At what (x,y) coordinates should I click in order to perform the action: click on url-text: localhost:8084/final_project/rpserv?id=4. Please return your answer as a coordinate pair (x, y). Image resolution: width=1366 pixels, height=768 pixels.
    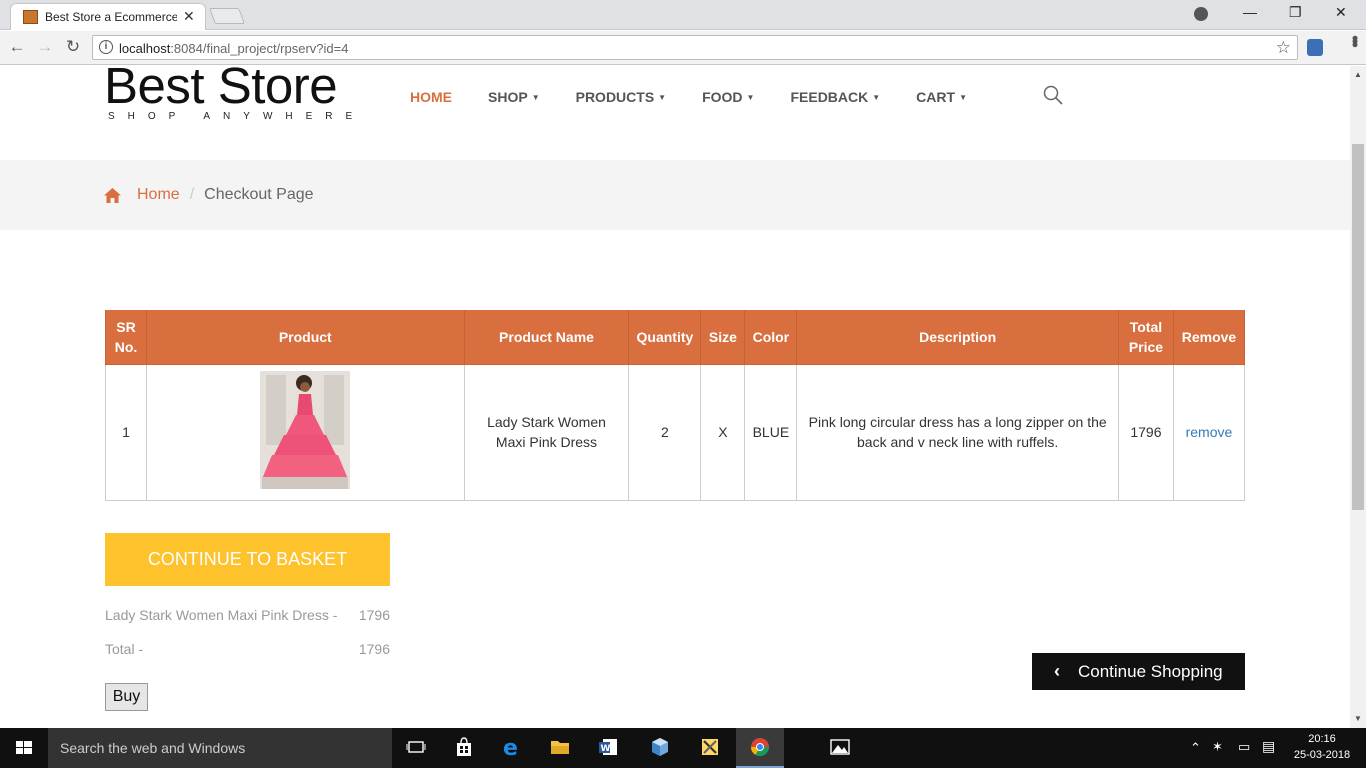
    Looking at the image, I should click on (233, 48).